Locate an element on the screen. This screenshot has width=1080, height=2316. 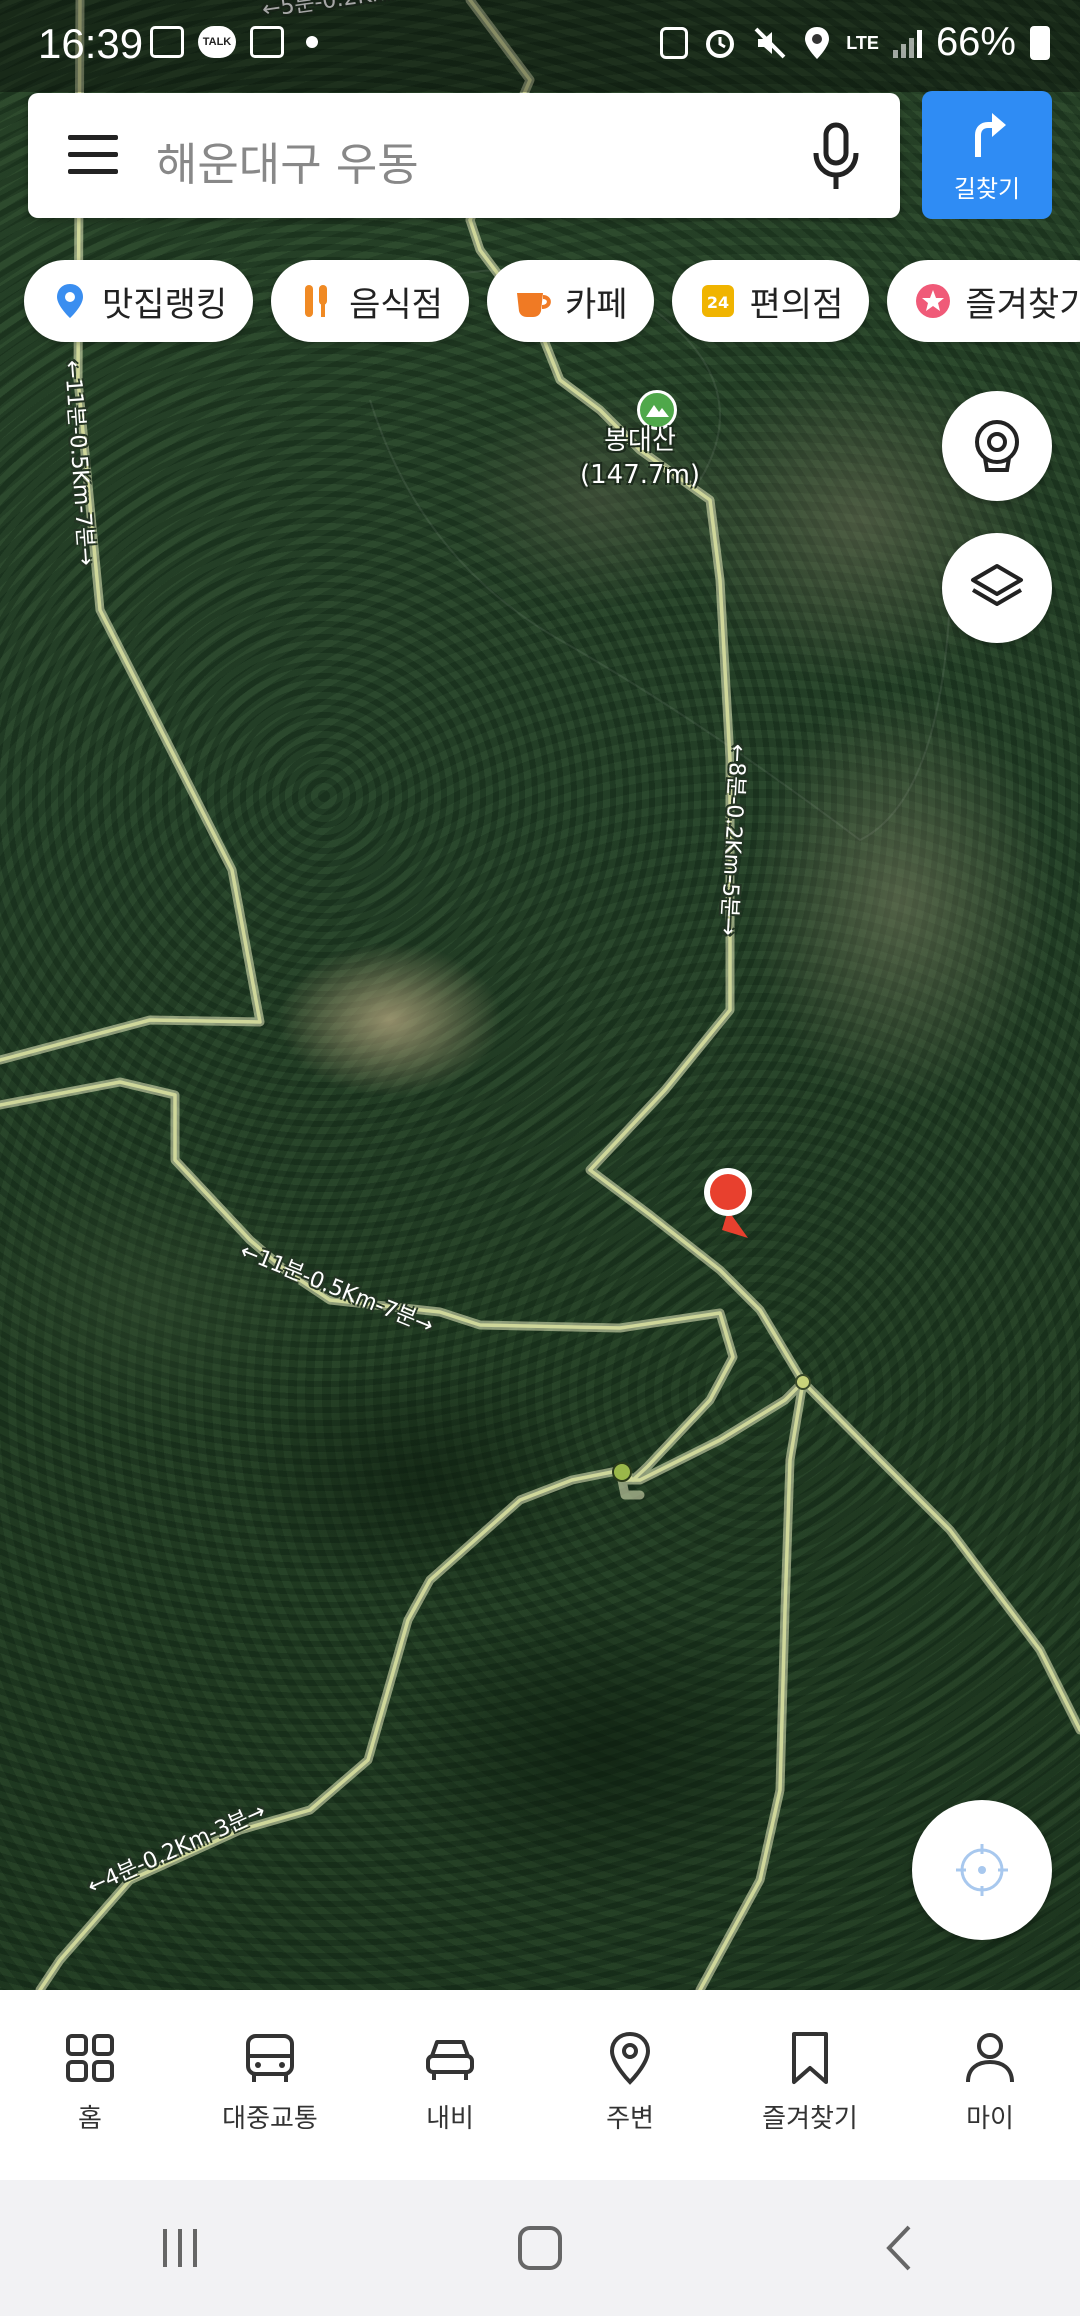
nav-label: 즐겨찾기 is located at coordinates (810, 2119).